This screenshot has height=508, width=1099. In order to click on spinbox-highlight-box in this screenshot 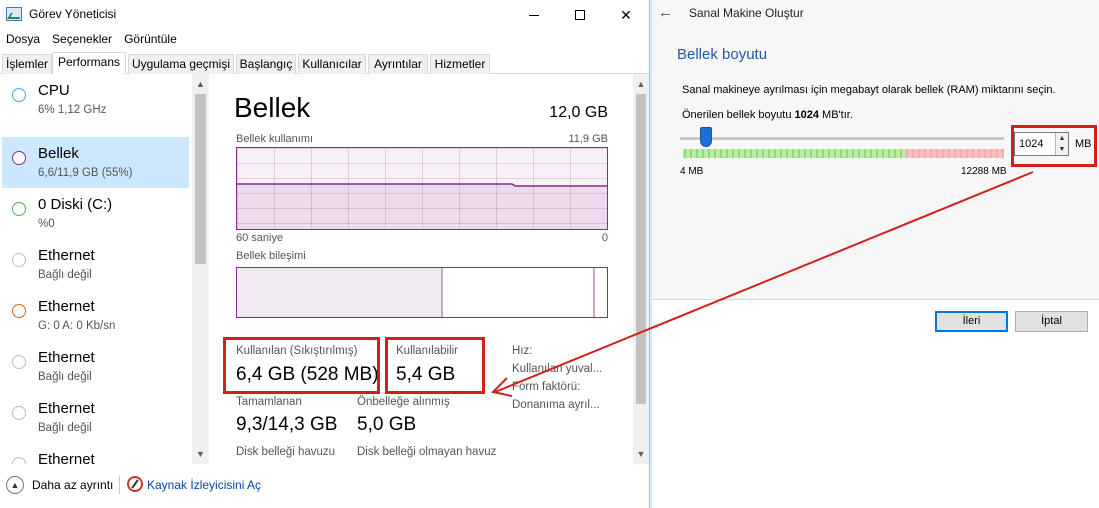, I will do `click(1054, 146)`.